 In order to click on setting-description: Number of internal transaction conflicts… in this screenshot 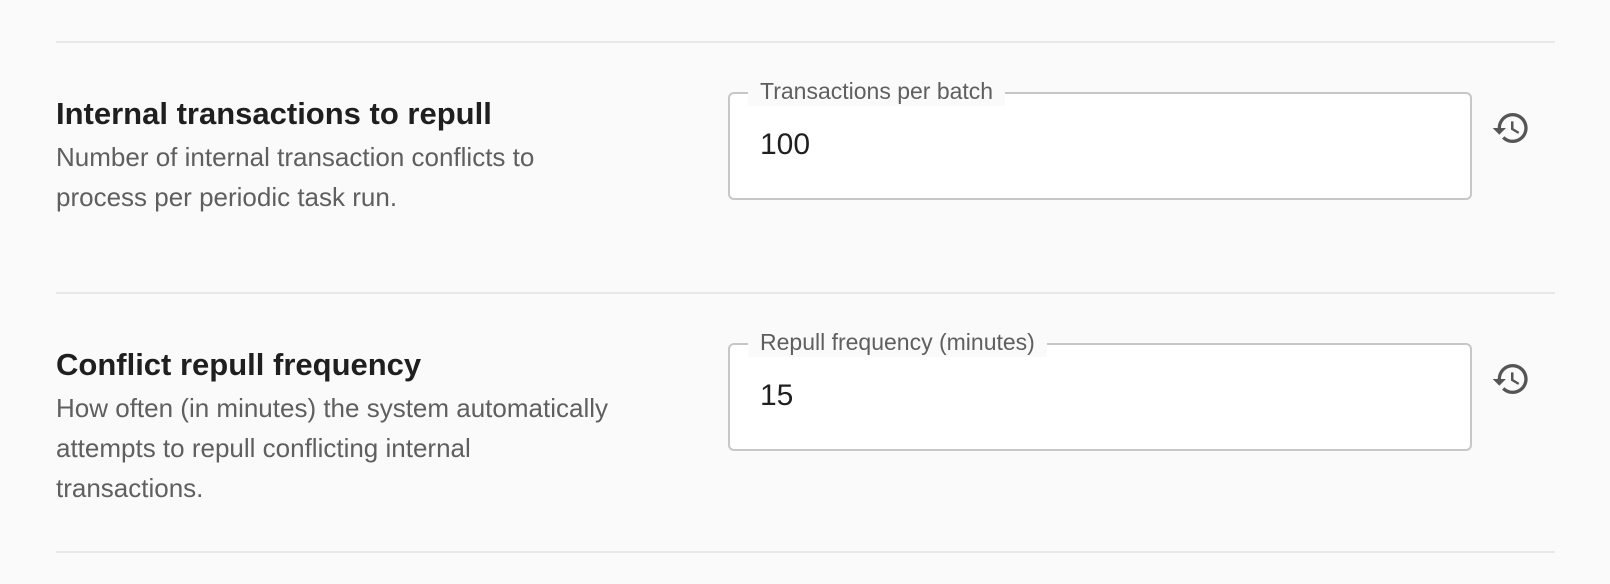, I will do `click(295, 177)`.